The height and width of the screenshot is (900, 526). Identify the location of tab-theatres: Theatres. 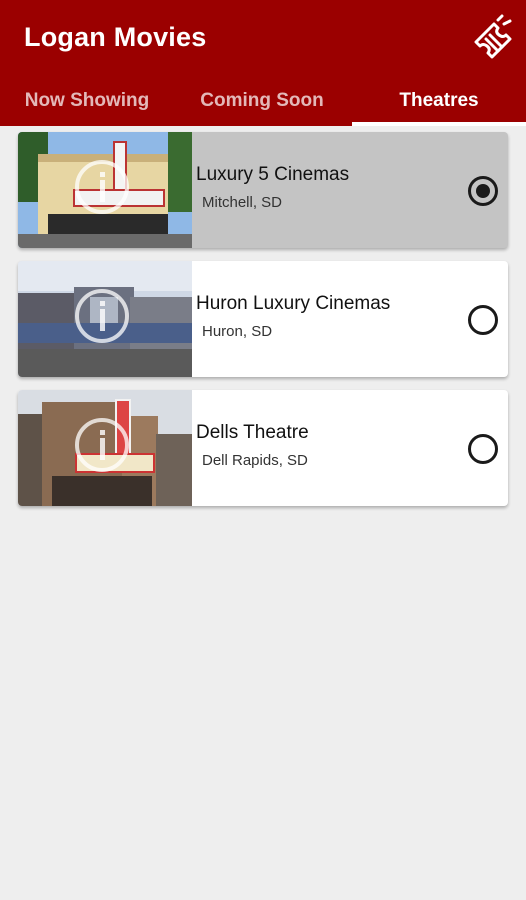
(439, 101).